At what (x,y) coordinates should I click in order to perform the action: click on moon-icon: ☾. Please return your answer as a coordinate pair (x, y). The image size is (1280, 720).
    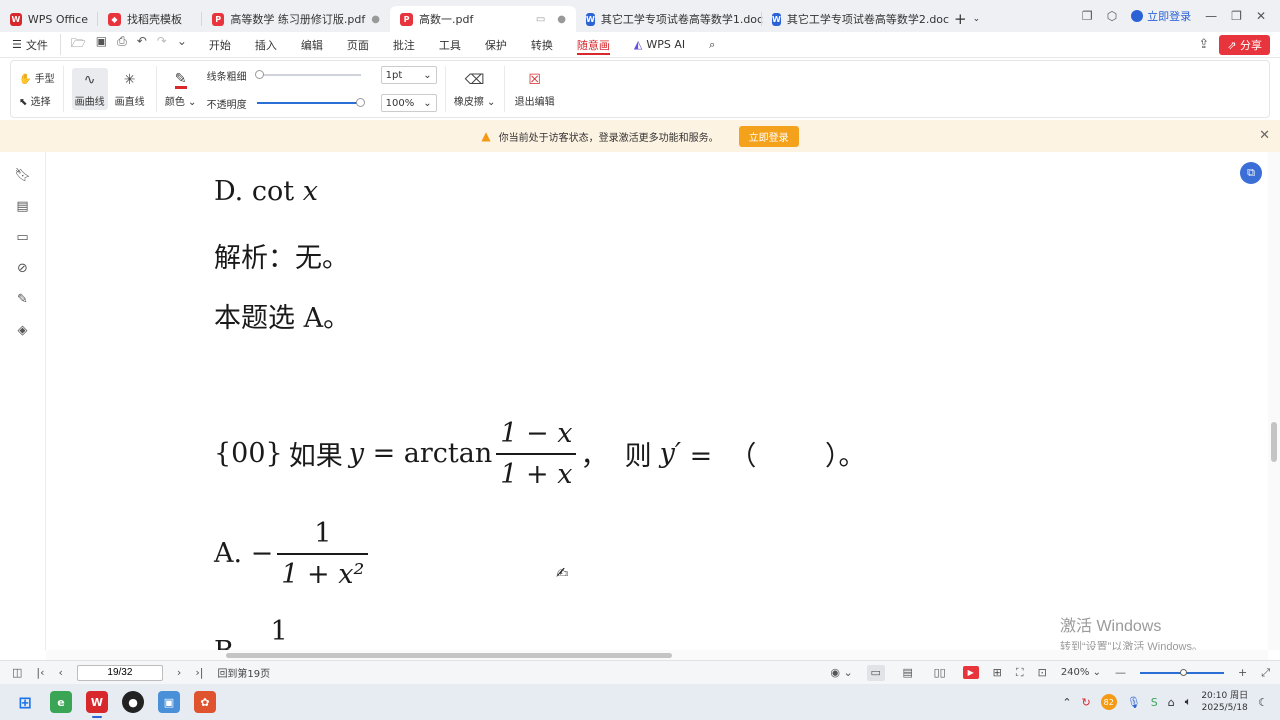
    Looking at the image, I should click on (1263, 702).